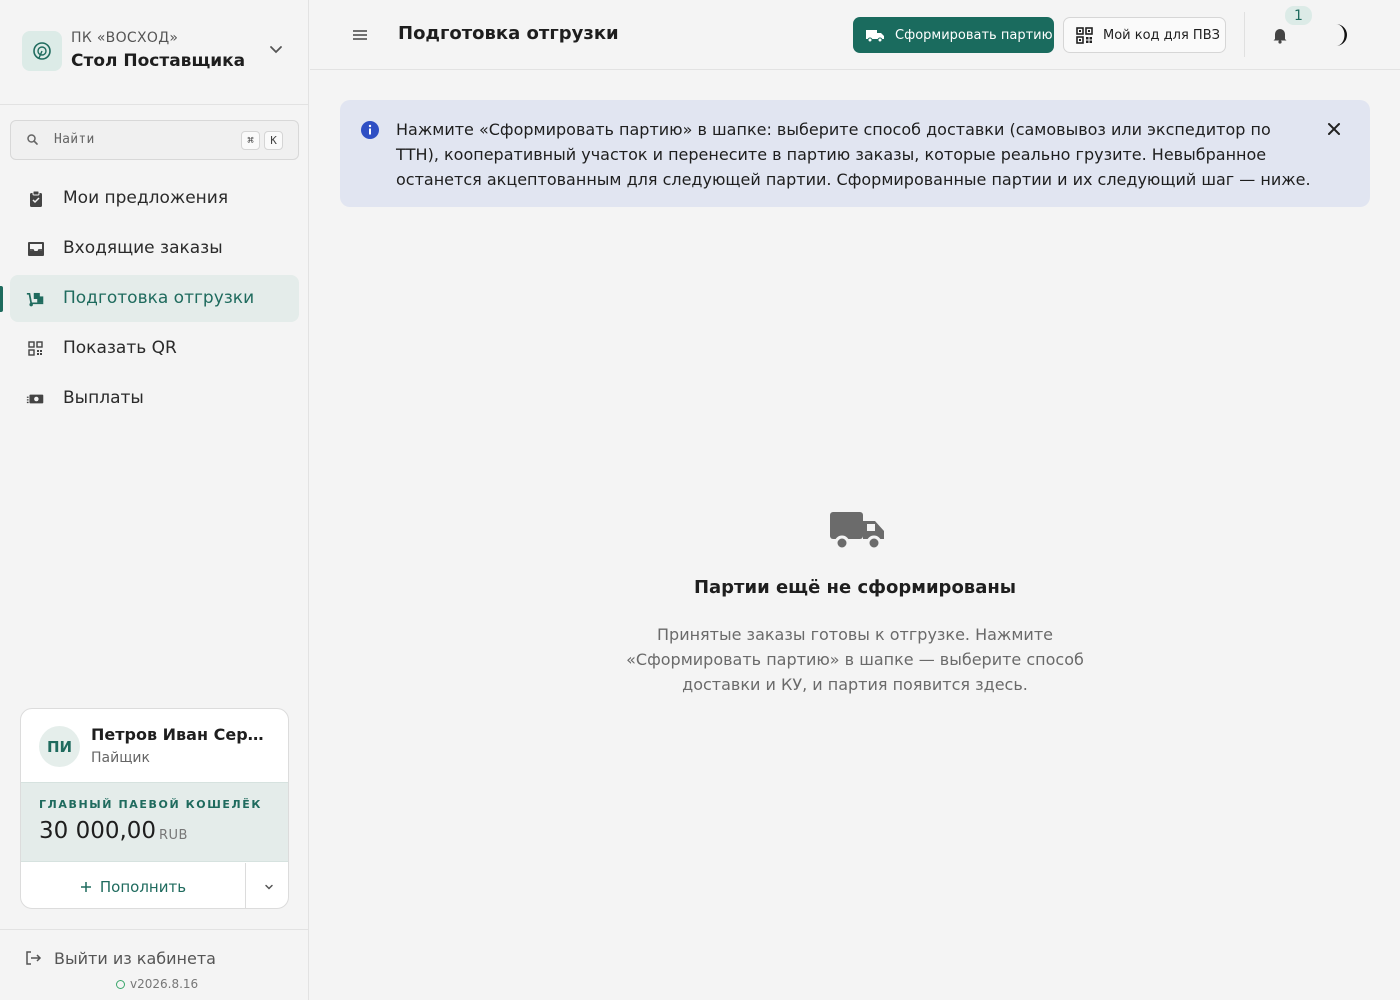  I want to click on search-icon, so click(32, 139).